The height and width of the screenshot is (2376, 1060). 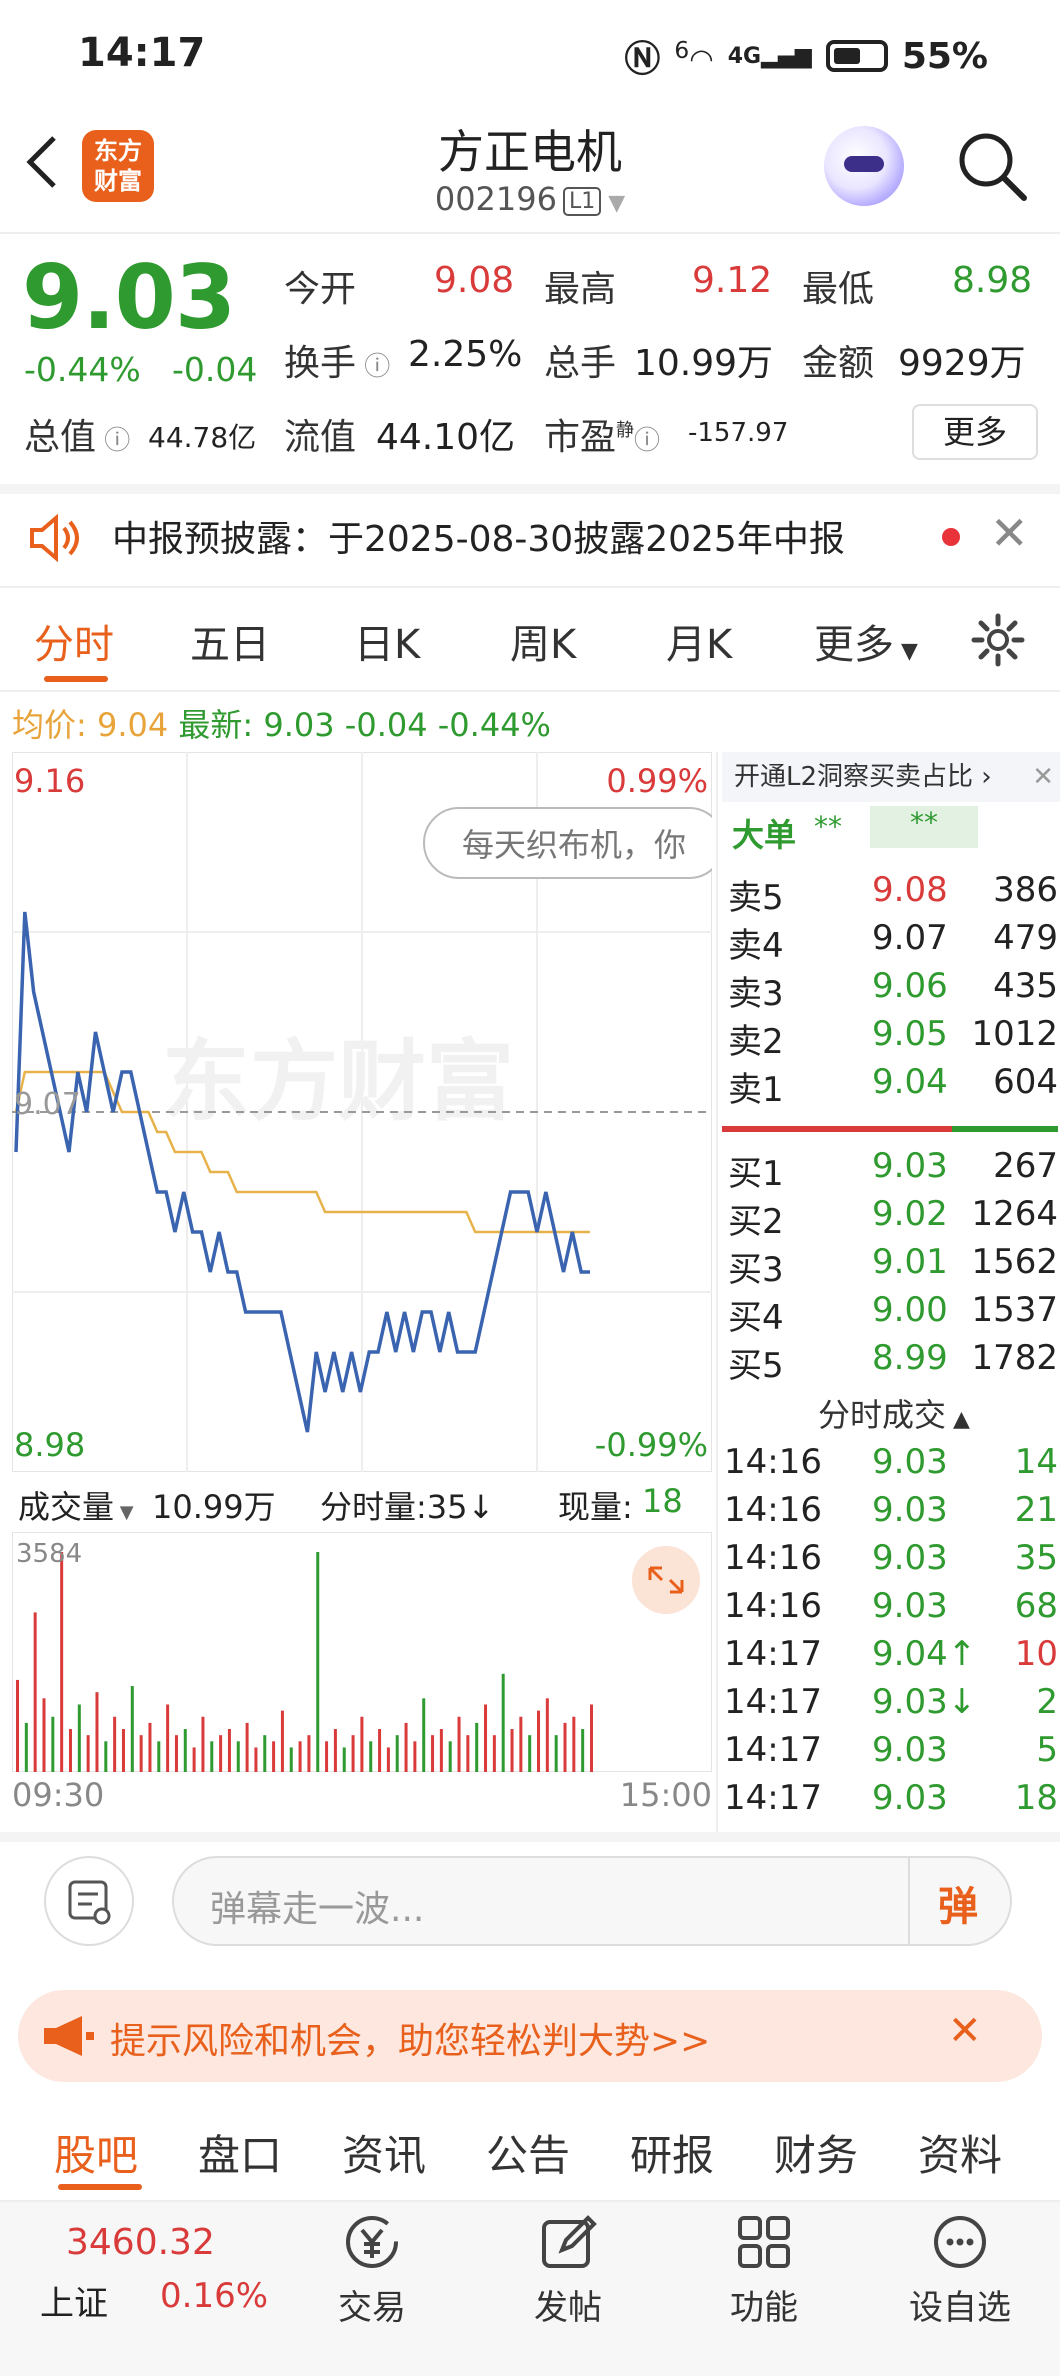 I want to click on float-value: 44.10亿, so click(x=446, y=437).